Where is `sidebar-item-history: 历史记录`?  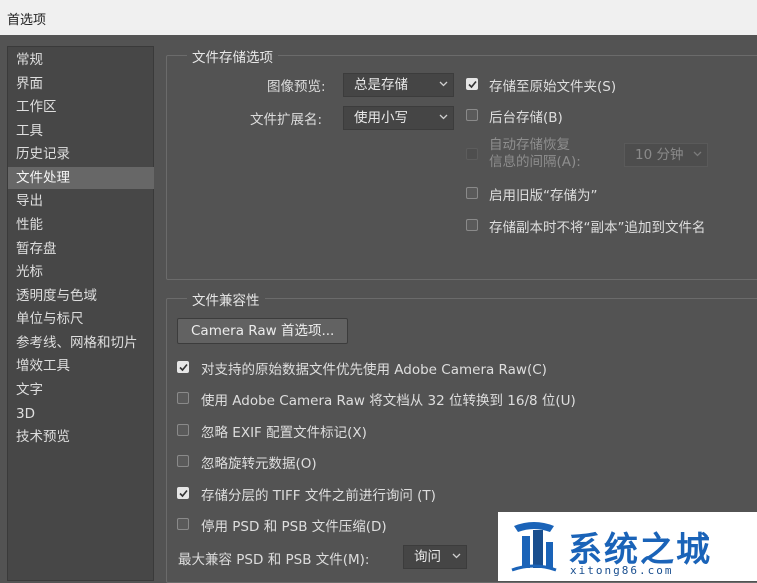
sidebar-item-history: 历史记录 is located at coordinates (81, 154).